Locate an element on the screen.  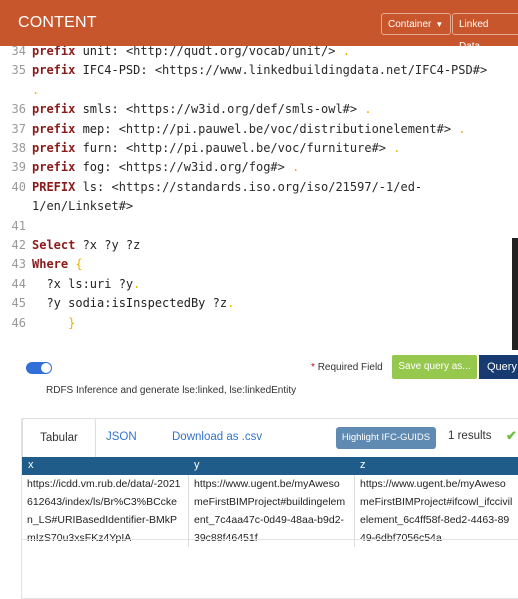
code-pre: smls: is located at coordinates (97, 109).